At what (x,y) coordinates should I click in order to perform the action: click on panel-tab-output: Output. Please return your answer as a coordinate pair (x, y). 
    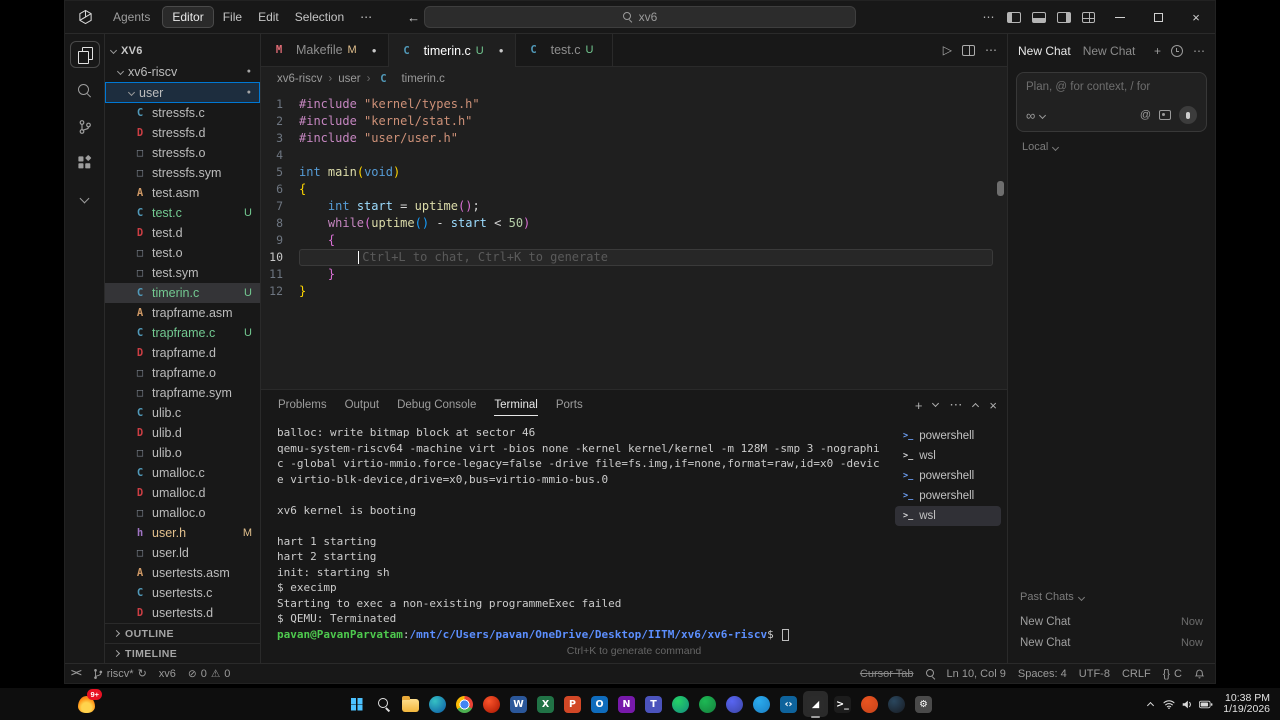
    Looking at the image, I should click on (362, 405).